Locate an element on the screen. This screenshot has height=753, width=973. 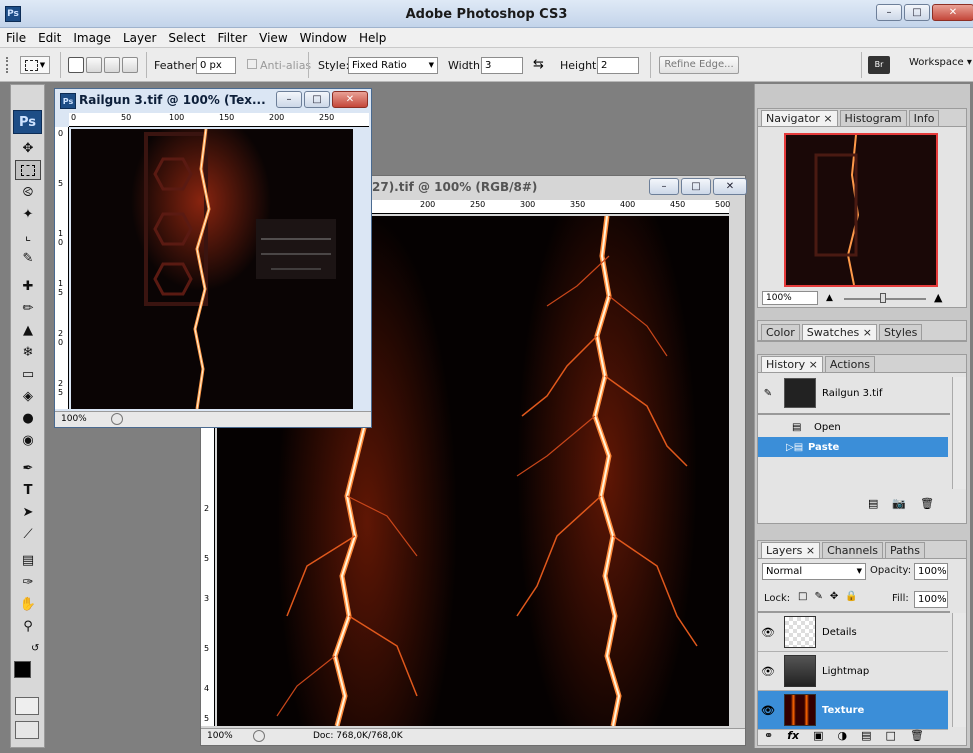
layer-texture: 👁 Texture is located at coordinates (853, 710).